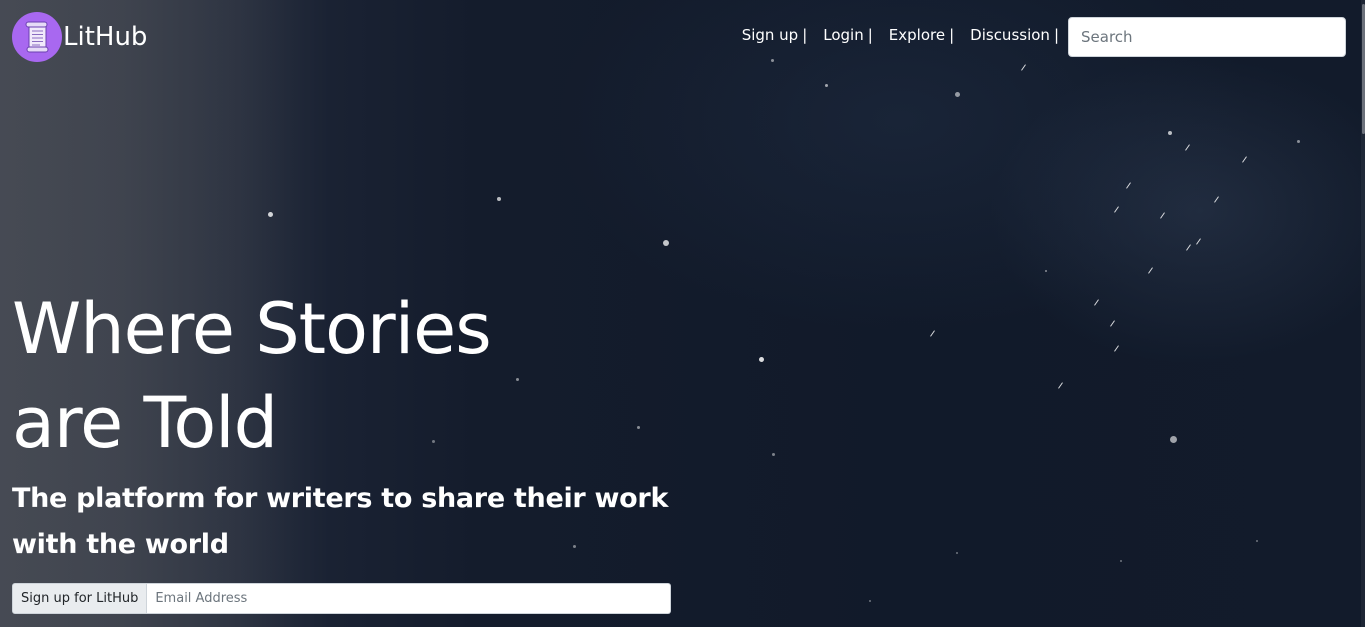 The image size is (1365, 627). I want to click on signup-form: Sign up for LitHub, so click(341, 598).